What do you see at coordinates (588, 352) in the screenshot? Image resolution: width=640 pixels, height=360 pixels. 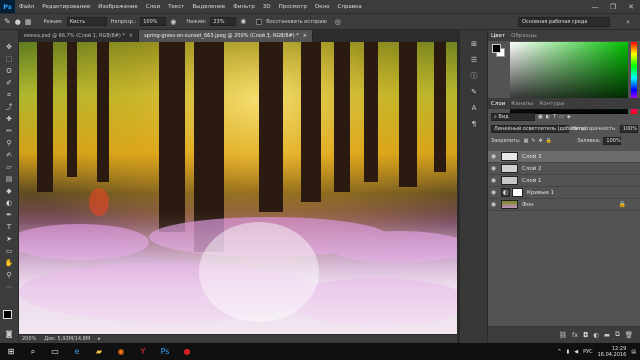 I see `language-indicator: РУС` at bounding box center [588, 352].